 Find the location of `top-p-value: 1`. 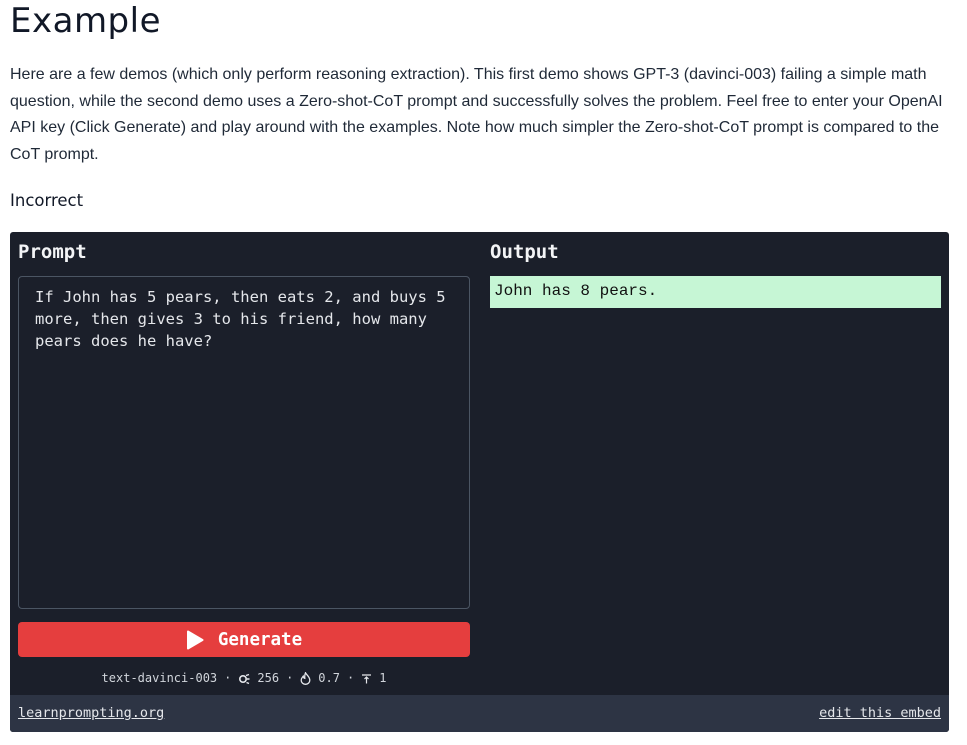

top-p-value: 1 is located at coordinates (383, 678).